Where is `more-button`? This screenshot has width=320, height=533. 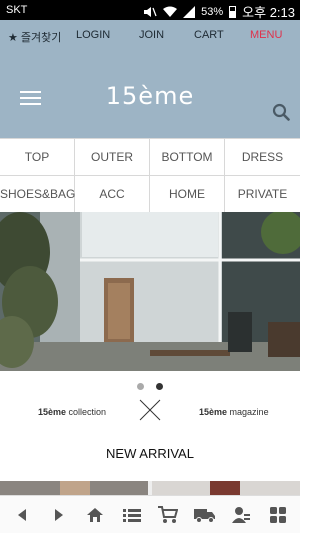 more-button is located at coordinates (278, 515).